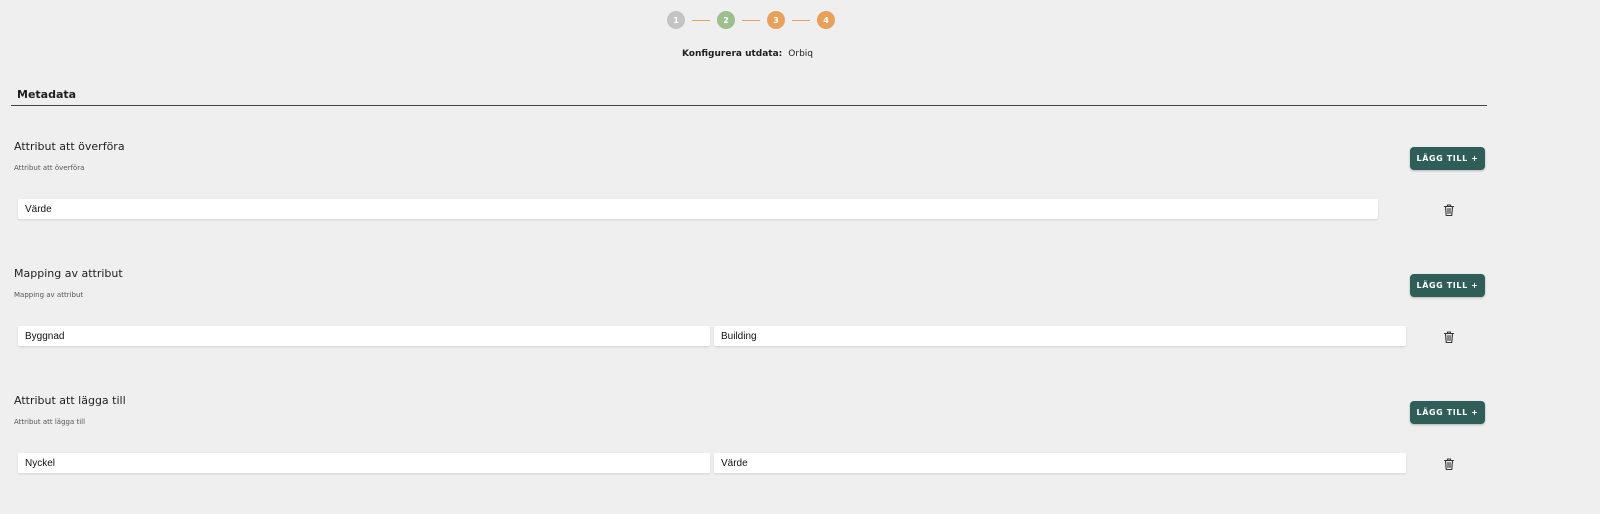 The width and height of the screenshot is (1600, 514). What do you see at coordinates (68, 273) in the screenshot?
I see `group-title: Mapping av attribut` at bounding box center [68, 273].